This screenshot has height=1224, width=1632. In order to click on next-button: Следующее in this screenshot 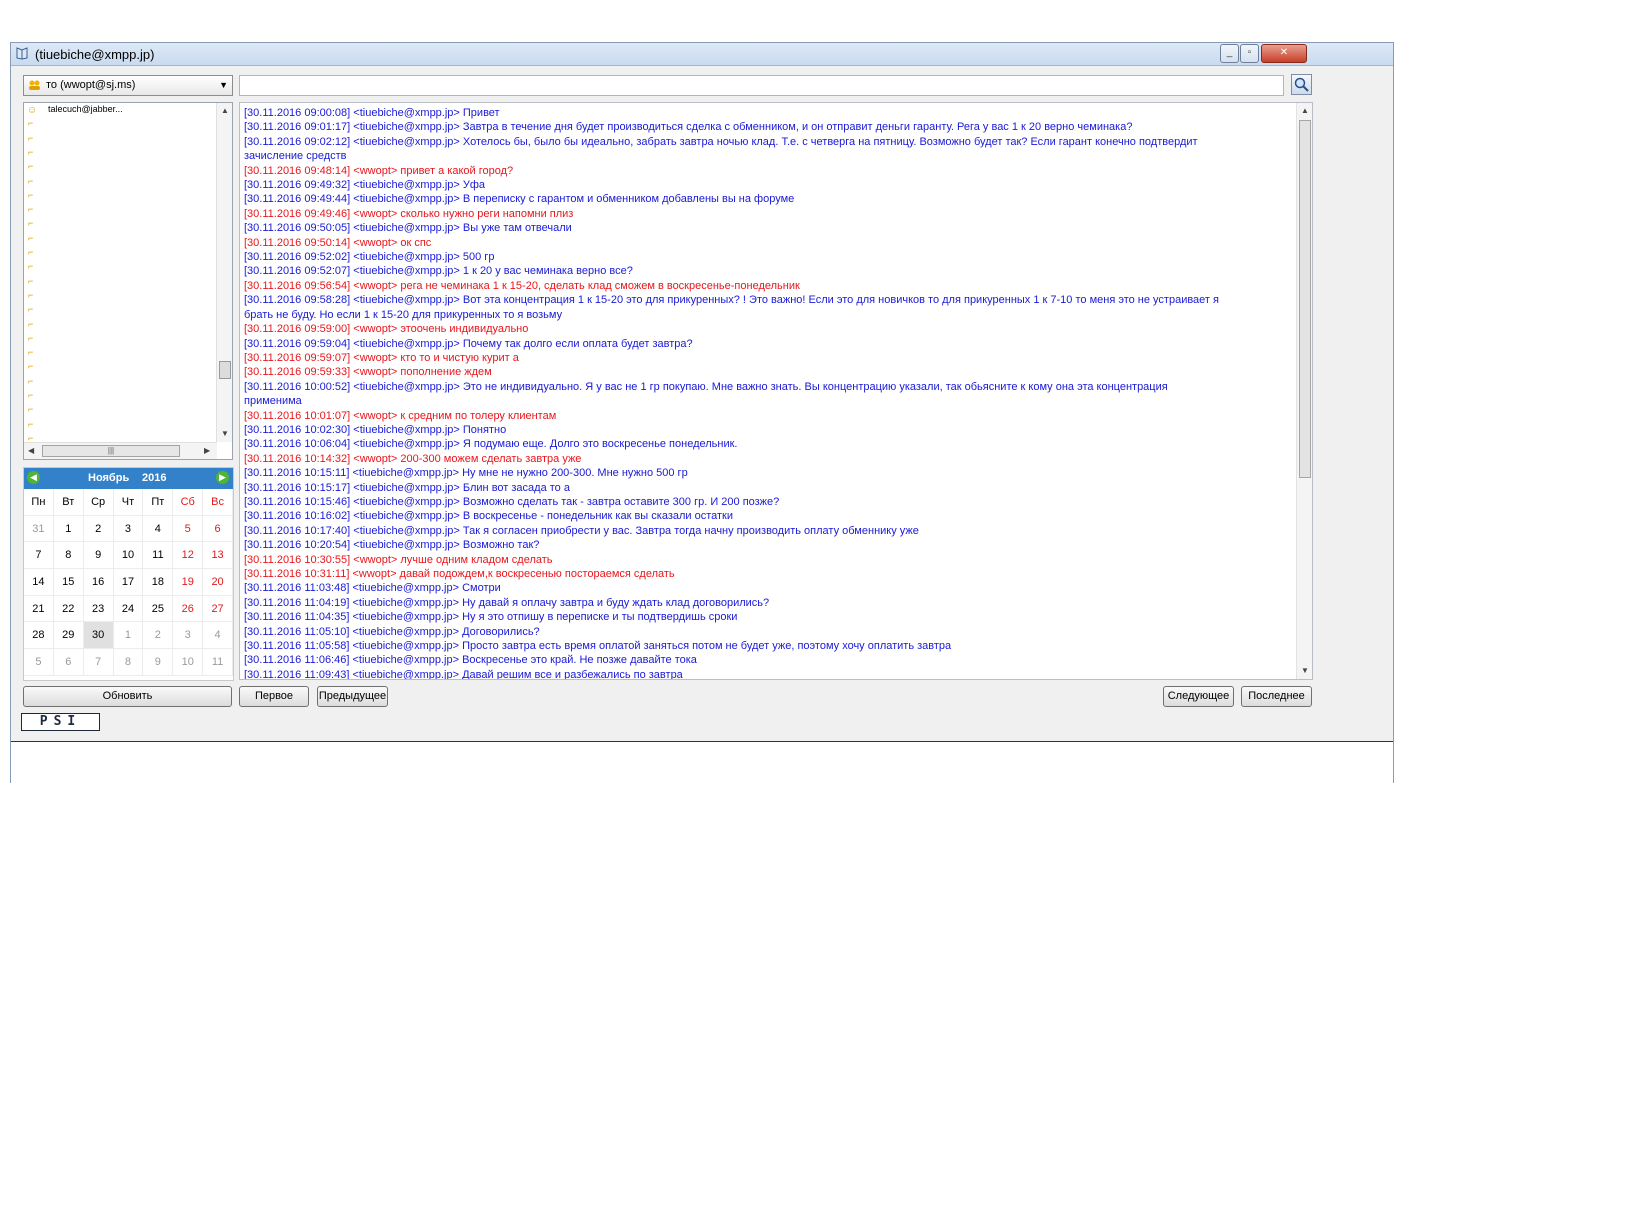, I will do `click(1198, 696)`.